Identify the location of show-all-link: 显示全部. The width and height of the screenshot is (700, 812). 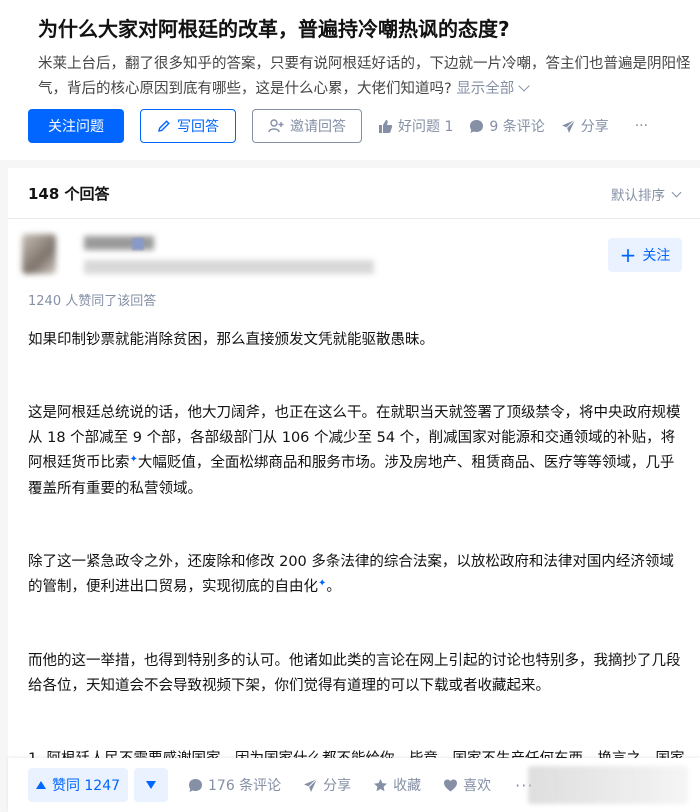
(493, 88).